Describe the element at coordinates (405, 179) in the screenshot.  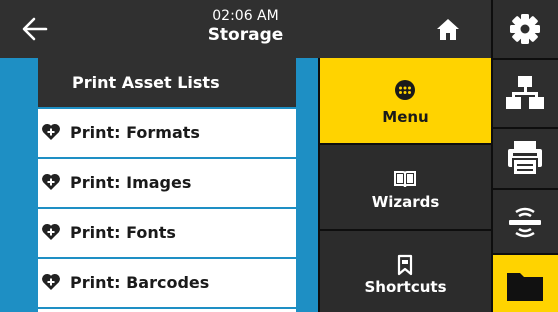
I see `book-icon` at that location.